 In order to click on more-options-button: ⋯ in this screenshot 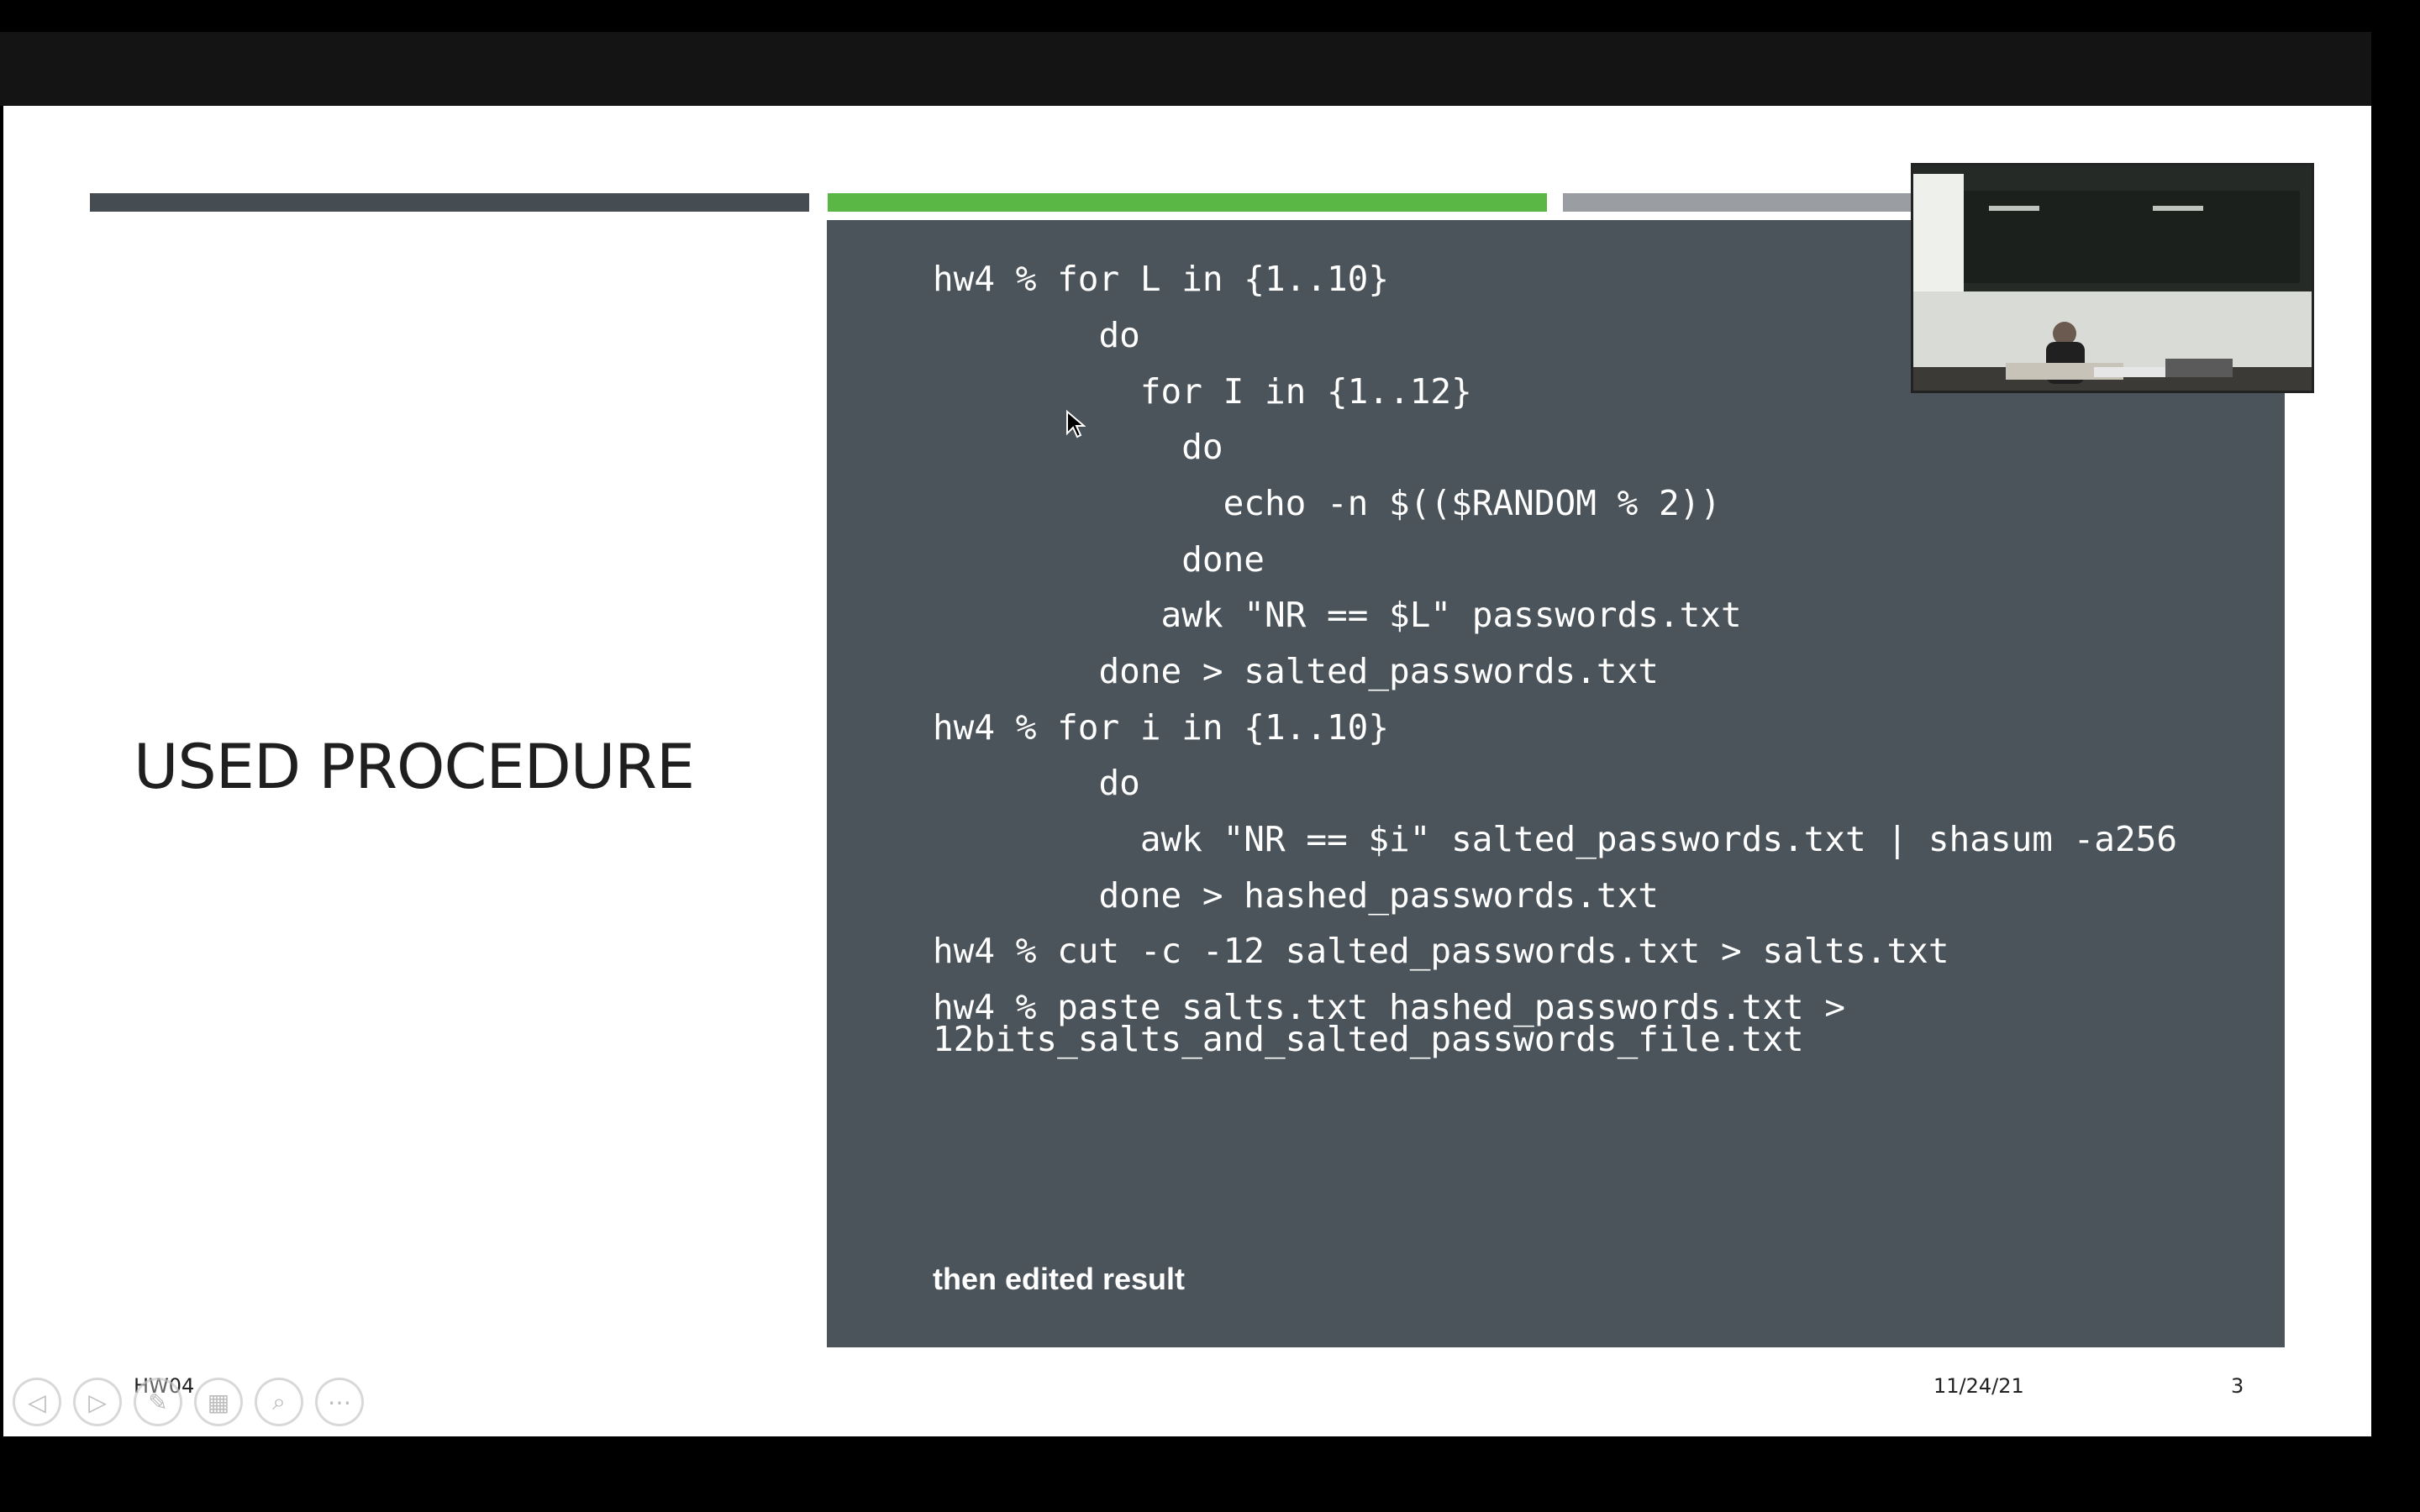, I will do `click(339, 1402)`.